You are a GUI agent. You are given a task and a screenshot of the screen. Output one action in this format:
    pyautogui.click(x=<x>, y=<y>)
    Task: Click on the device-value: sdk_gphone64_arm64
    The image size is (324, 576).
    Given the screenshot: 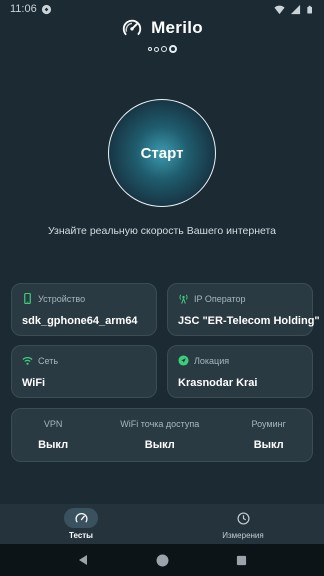 What is the action you would take?
    pyautogui.click(x=80, y=321)
    